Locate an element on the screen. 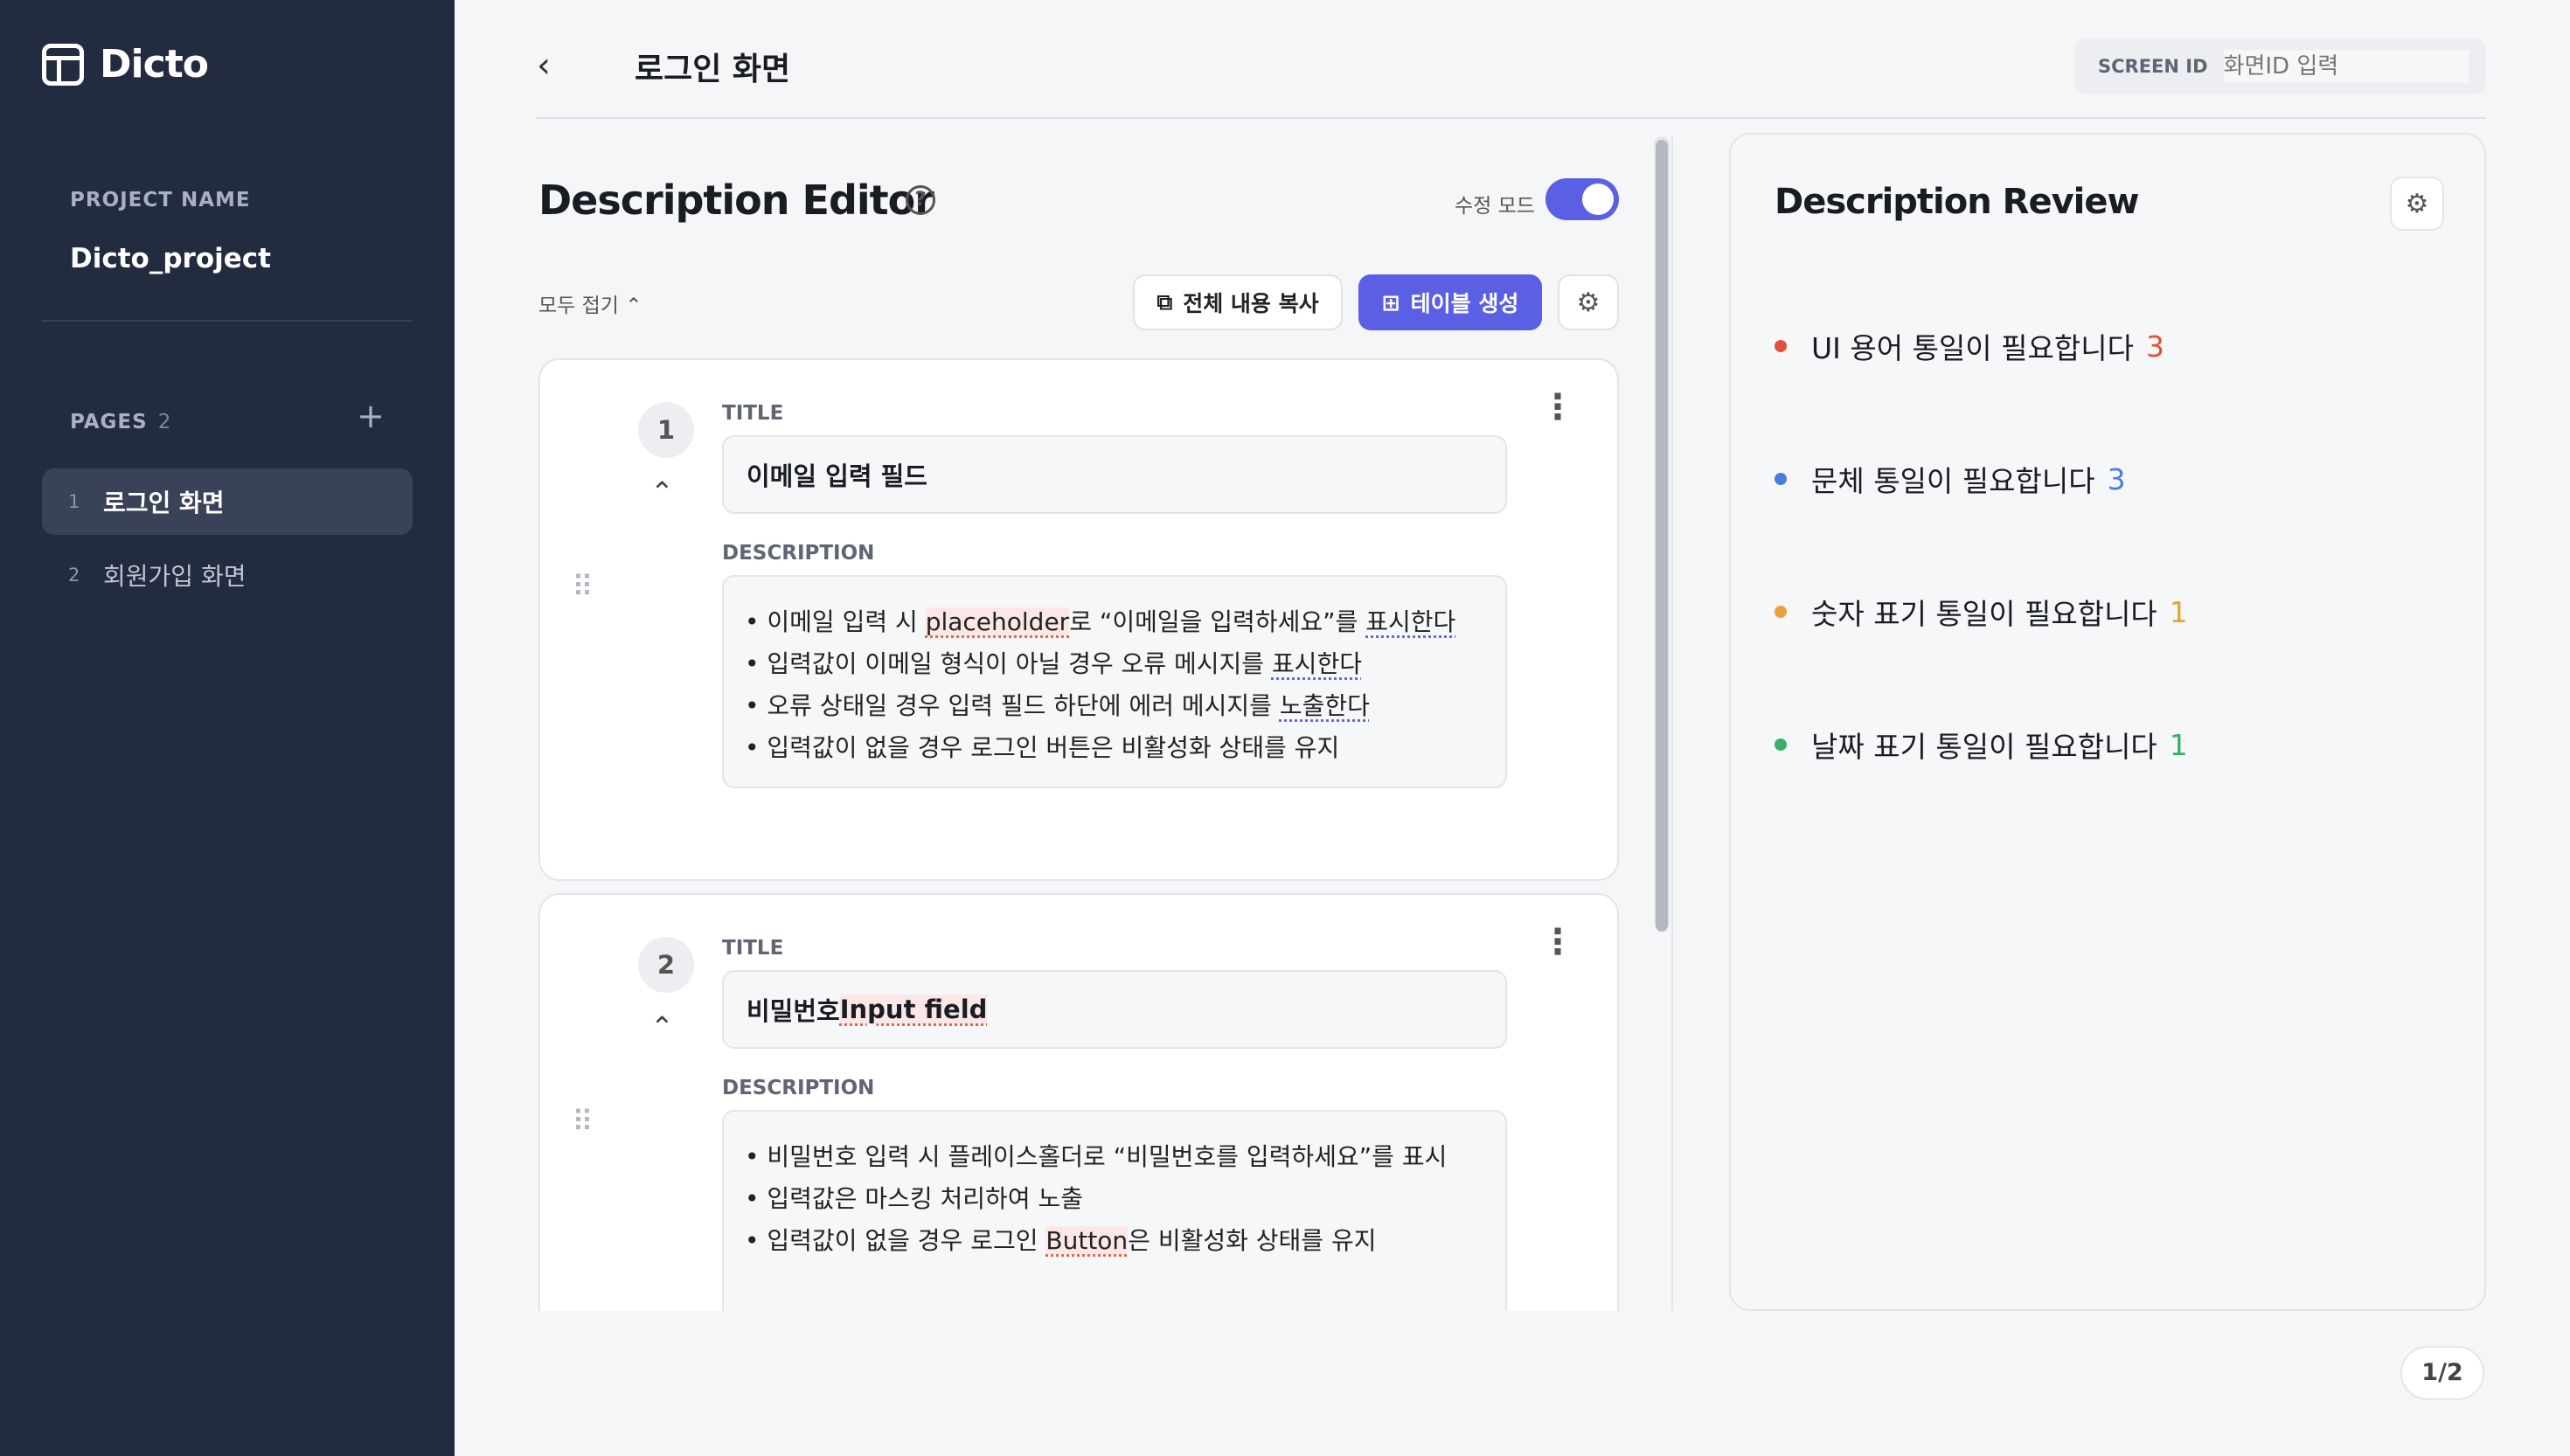 Image resolution: width=2570 pixels, height=1456 pixels. create-table-button: ⊞ 테이블 생성 is located at coordinates (1450, 302).